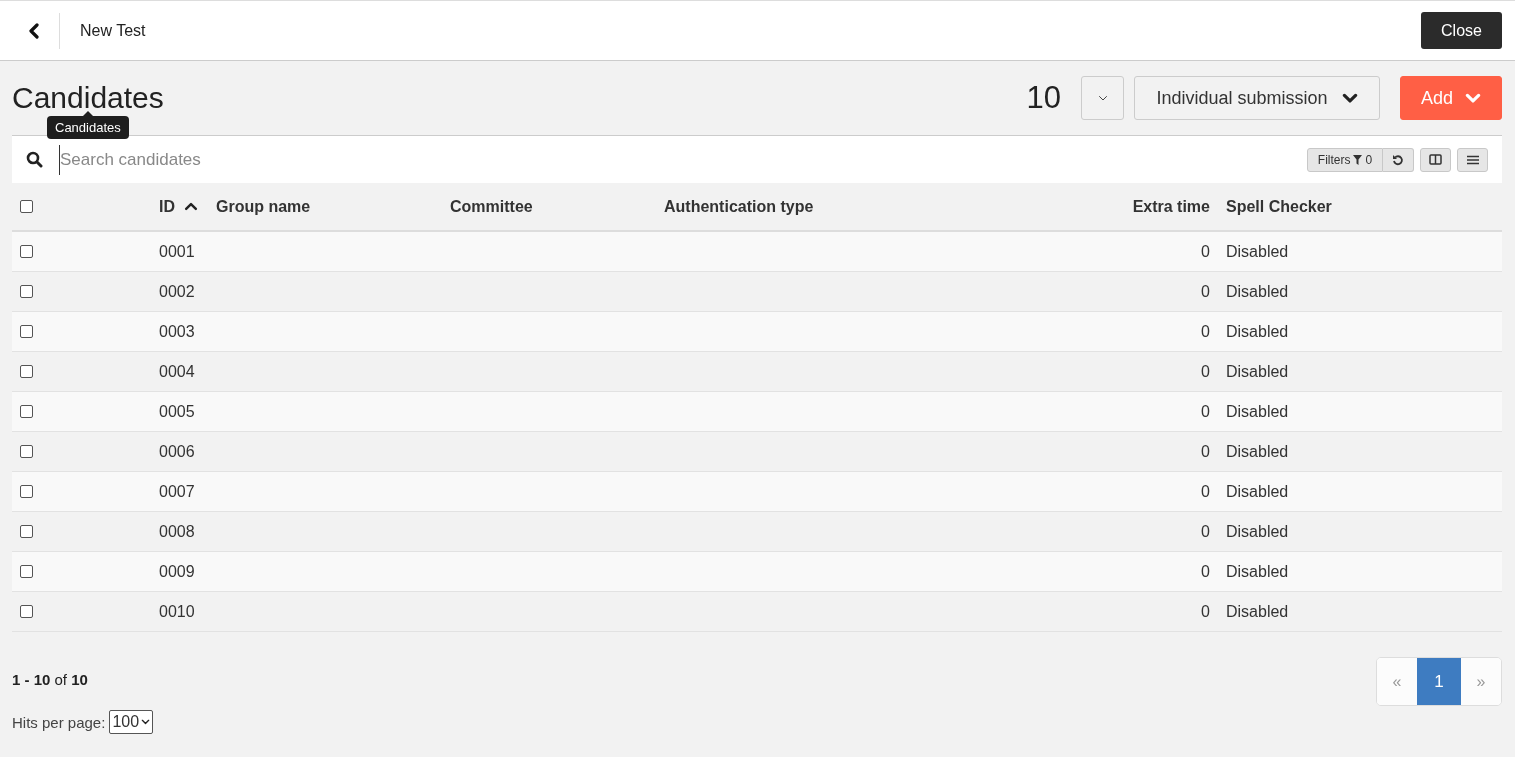  Describe the element at coordinates (1439, 681) in the screenshot. I see `page-button: 1` at that location.